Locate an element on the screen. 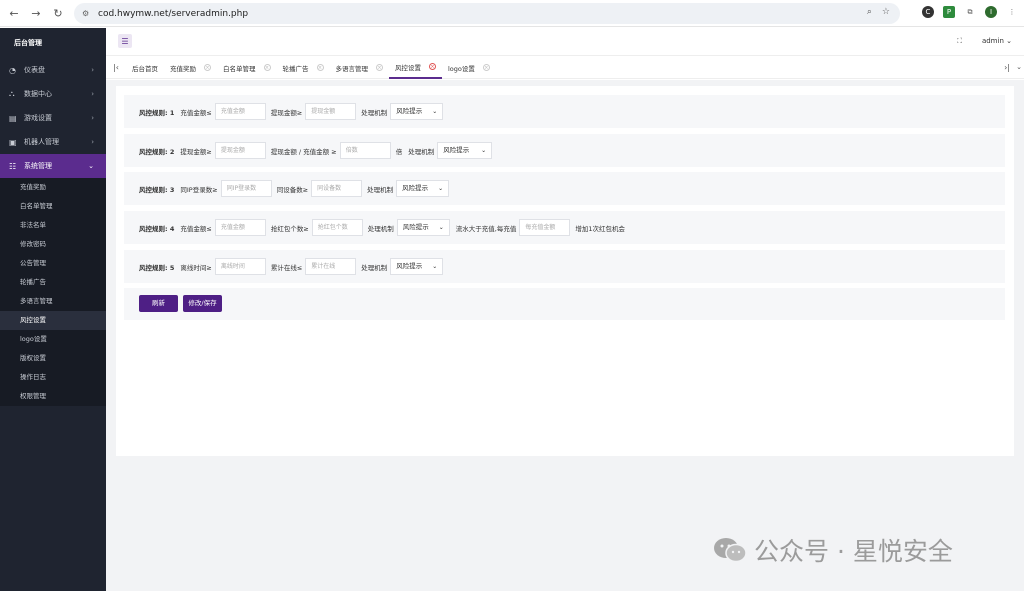 The width and height of the screenshot is (1024, 591). fullscreen-icon: ⛶ is located at coordinates (959, 41).